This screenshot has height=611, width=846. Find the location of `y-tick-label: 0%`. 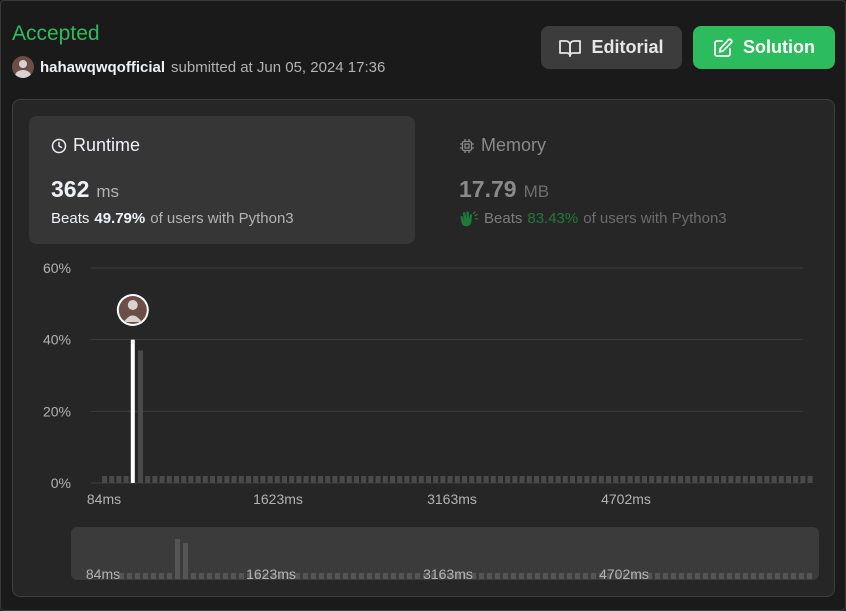

y-tick-label: 0% is located at coordinates (61, 483).